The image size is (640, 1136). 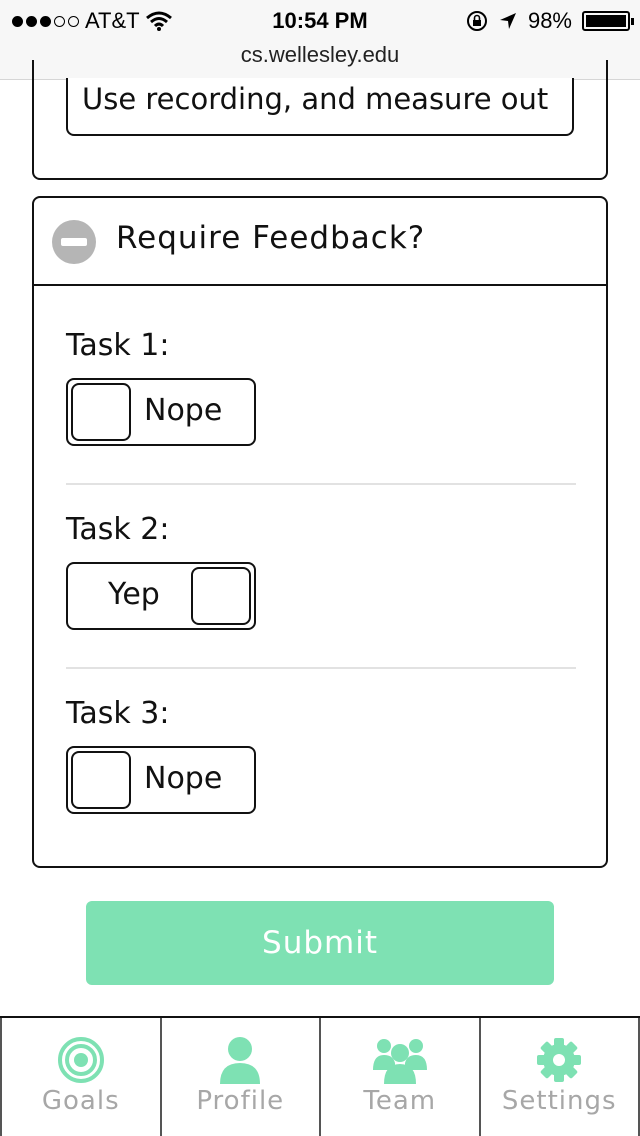 I want to click on location-arrow-icon, so click(x=507, y=21).